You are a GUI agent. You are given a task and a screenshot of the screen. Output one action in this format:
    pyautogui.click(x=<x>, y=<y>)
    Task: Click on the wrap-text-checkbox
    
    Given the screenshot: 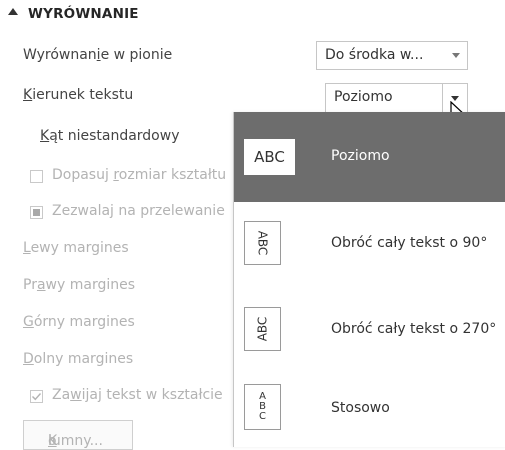 What is the action you would take?
    pyautogui.click(x=36, y=396)
    